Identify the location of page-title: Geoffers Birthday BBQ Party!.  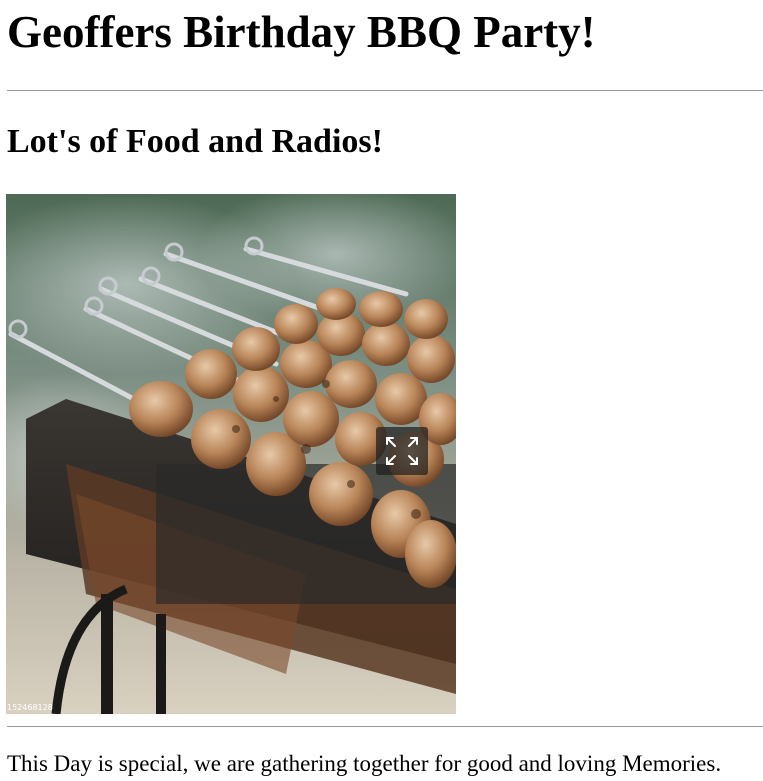
(301, 32).